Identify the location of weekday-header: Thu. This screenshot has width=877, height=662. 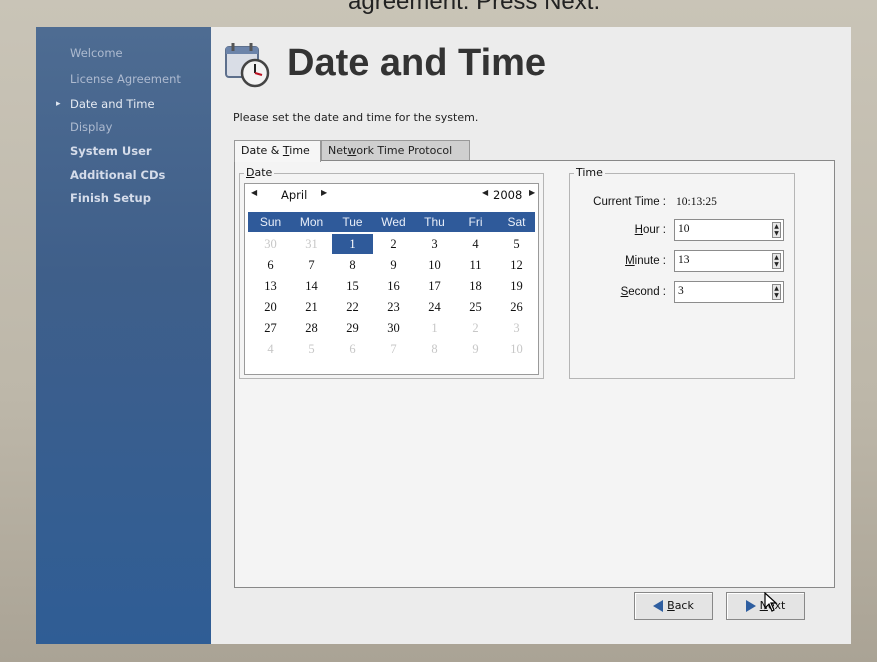
(434, 222).